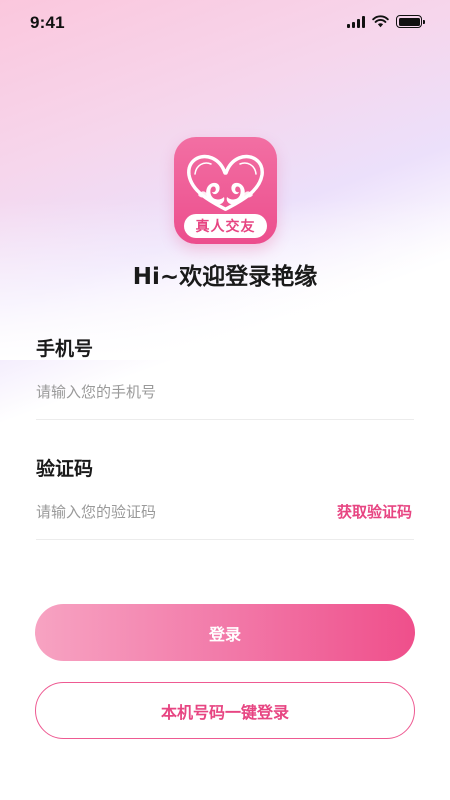  I want to click on status-bar: 9:41, so click(225, 23).